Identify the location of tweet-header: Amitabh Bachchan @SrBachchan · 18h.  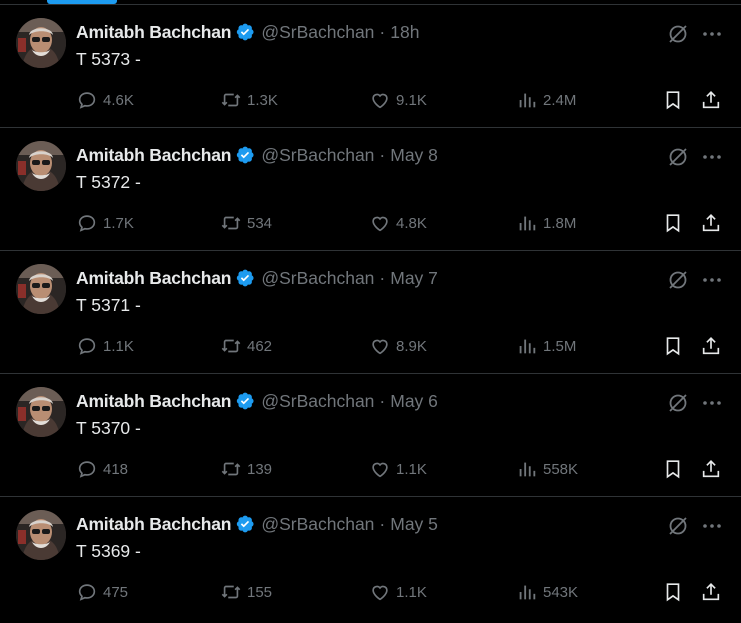
(247, 32).